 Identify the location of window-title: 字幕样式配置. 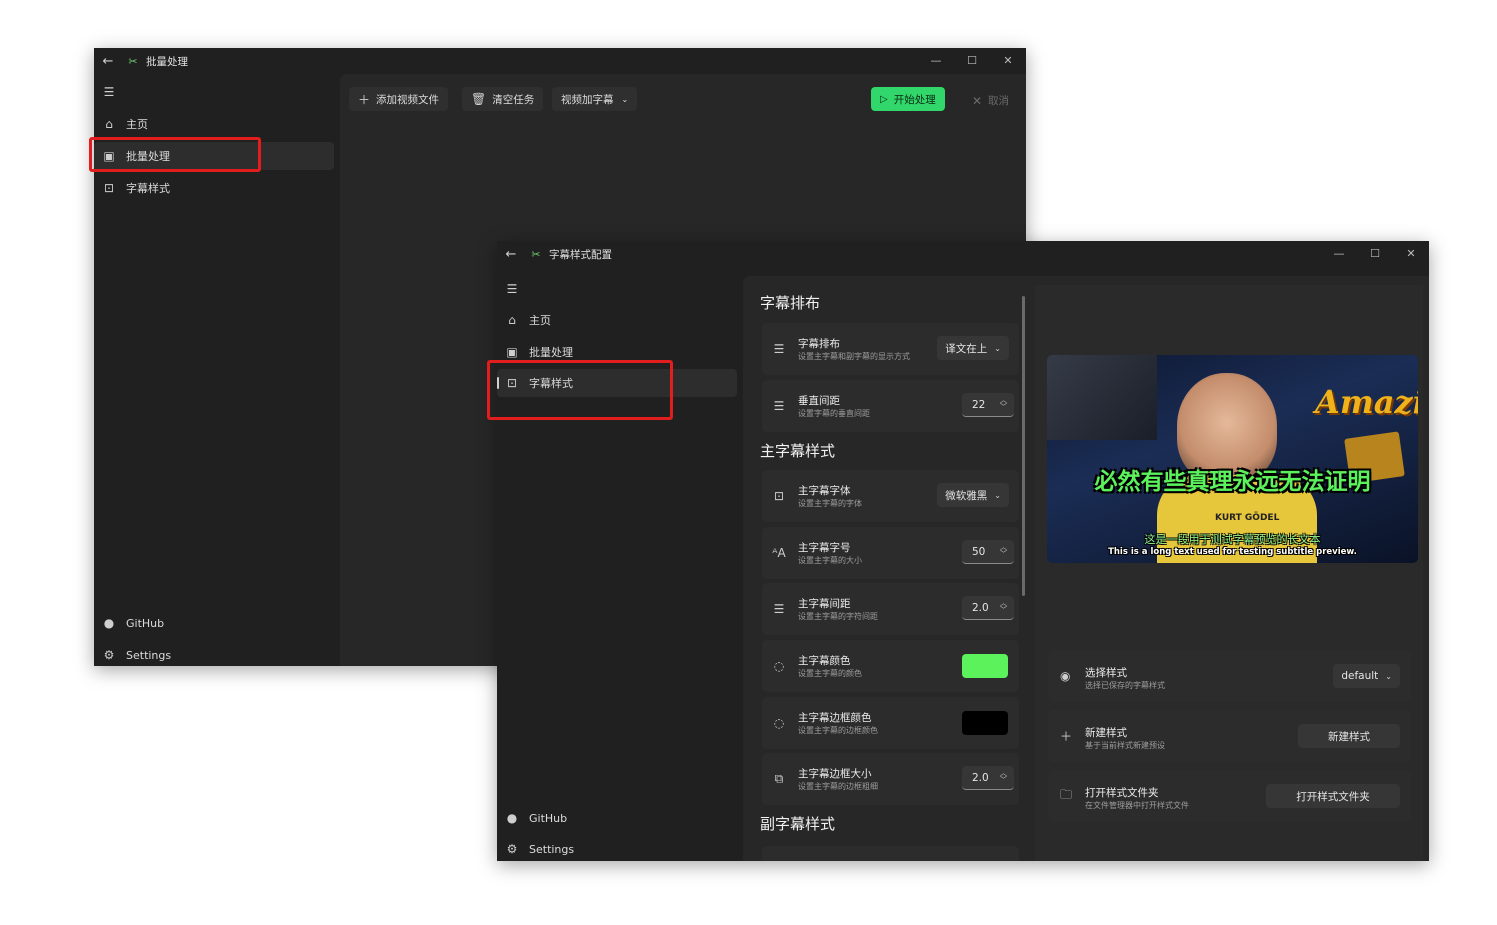
(580, 254).